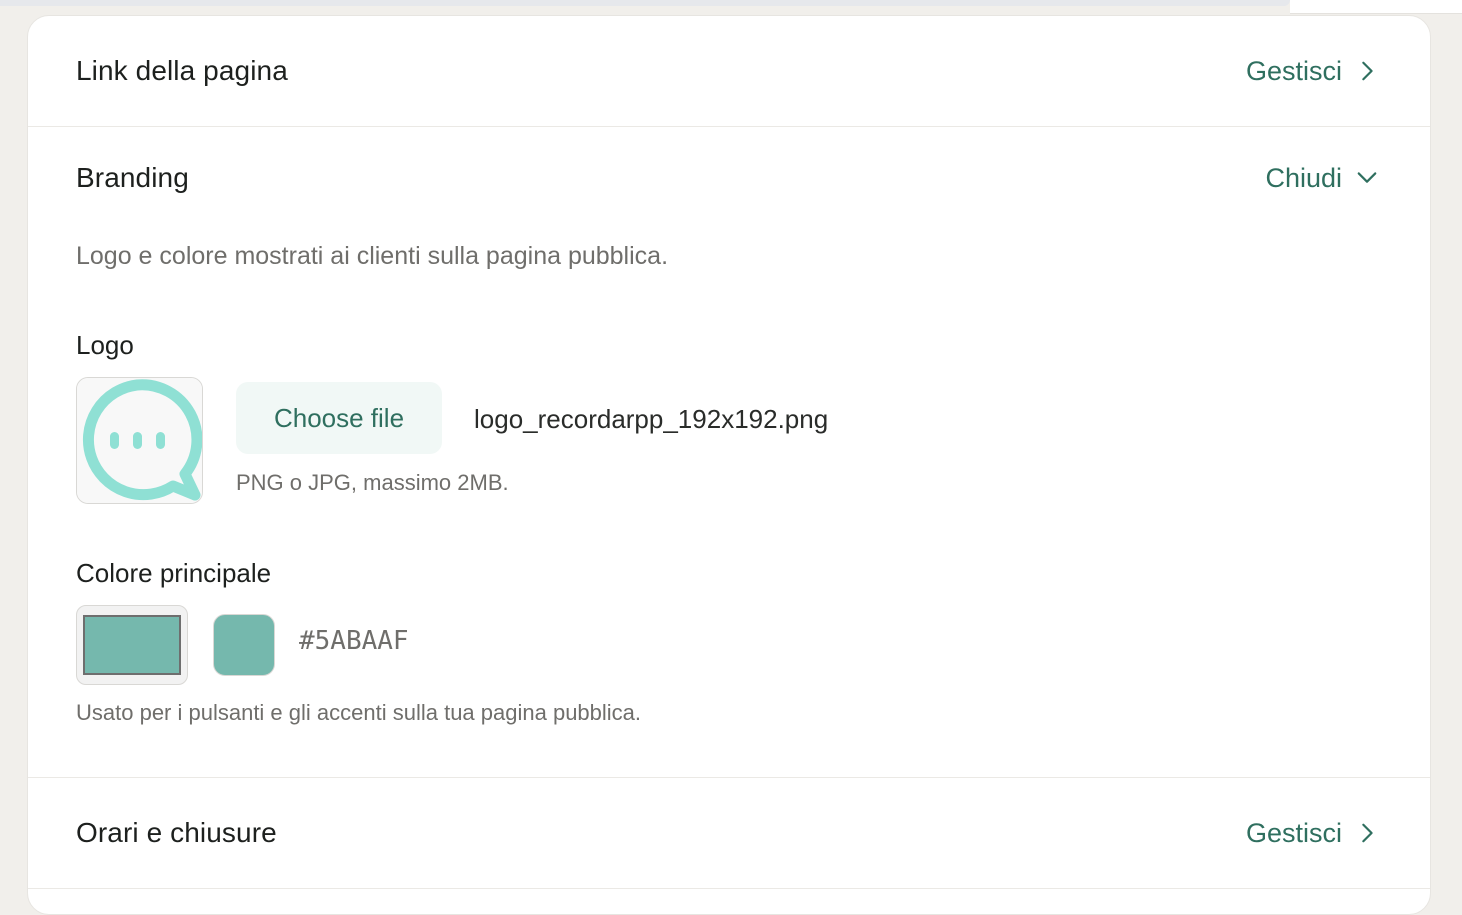  I want to click on main-color-label: Colore principale, so click(174, 573).